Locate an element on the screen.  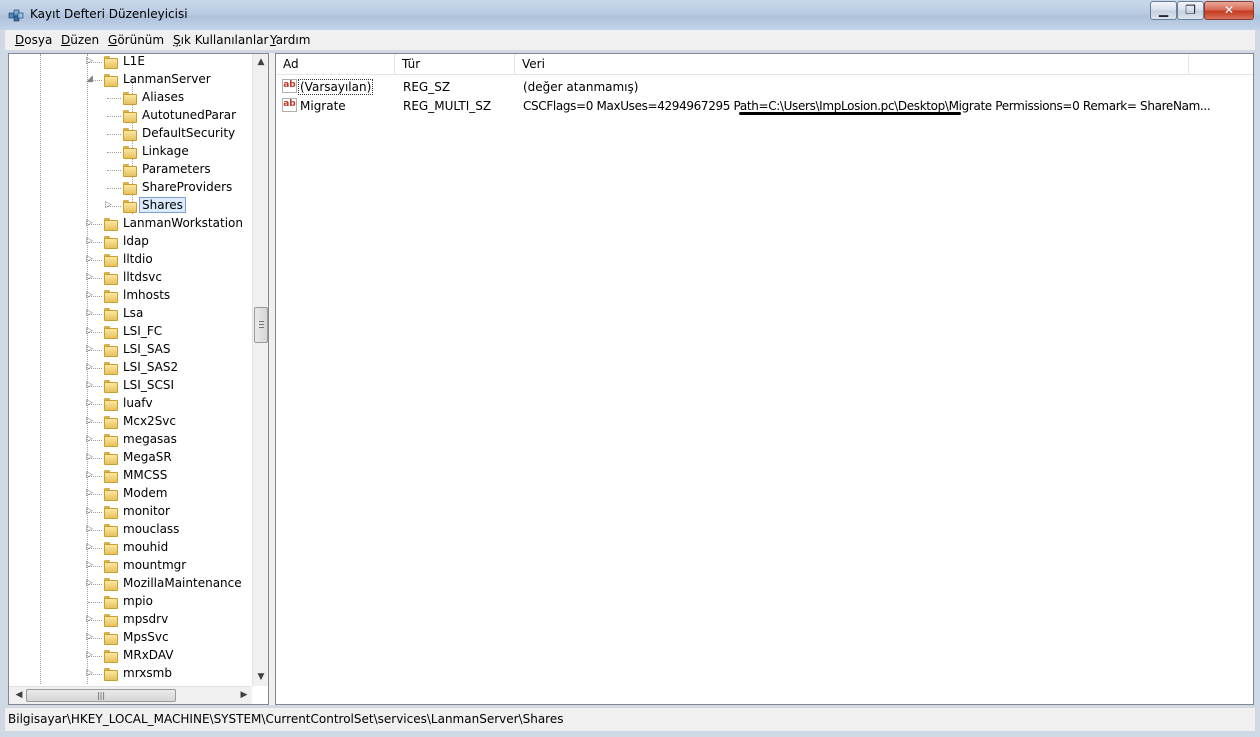
tree-item-mouclass: ▷ mouclass is located at coordinates (130, 530).